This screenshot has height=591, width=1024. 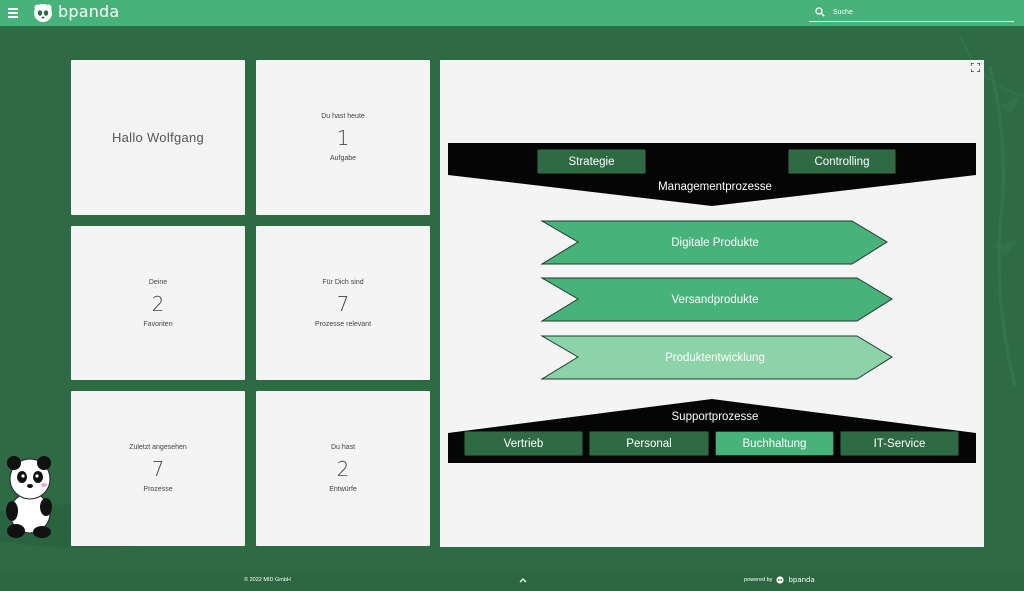 I want to click on recently-viewed-card: Zuletzt angesehen 7 Prozesse, so click(x=158, y=468).